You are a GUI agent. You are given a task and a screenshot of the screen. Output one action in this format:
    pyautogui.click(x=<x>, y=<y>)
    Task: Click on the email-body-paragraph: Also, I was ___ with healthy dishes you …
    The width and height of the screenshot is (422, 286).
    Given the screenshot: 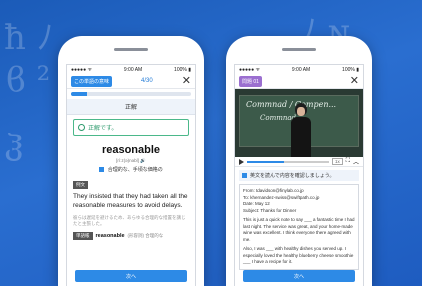 What is the action you would take?
    pyautogui.click(x=298, y=255)
    